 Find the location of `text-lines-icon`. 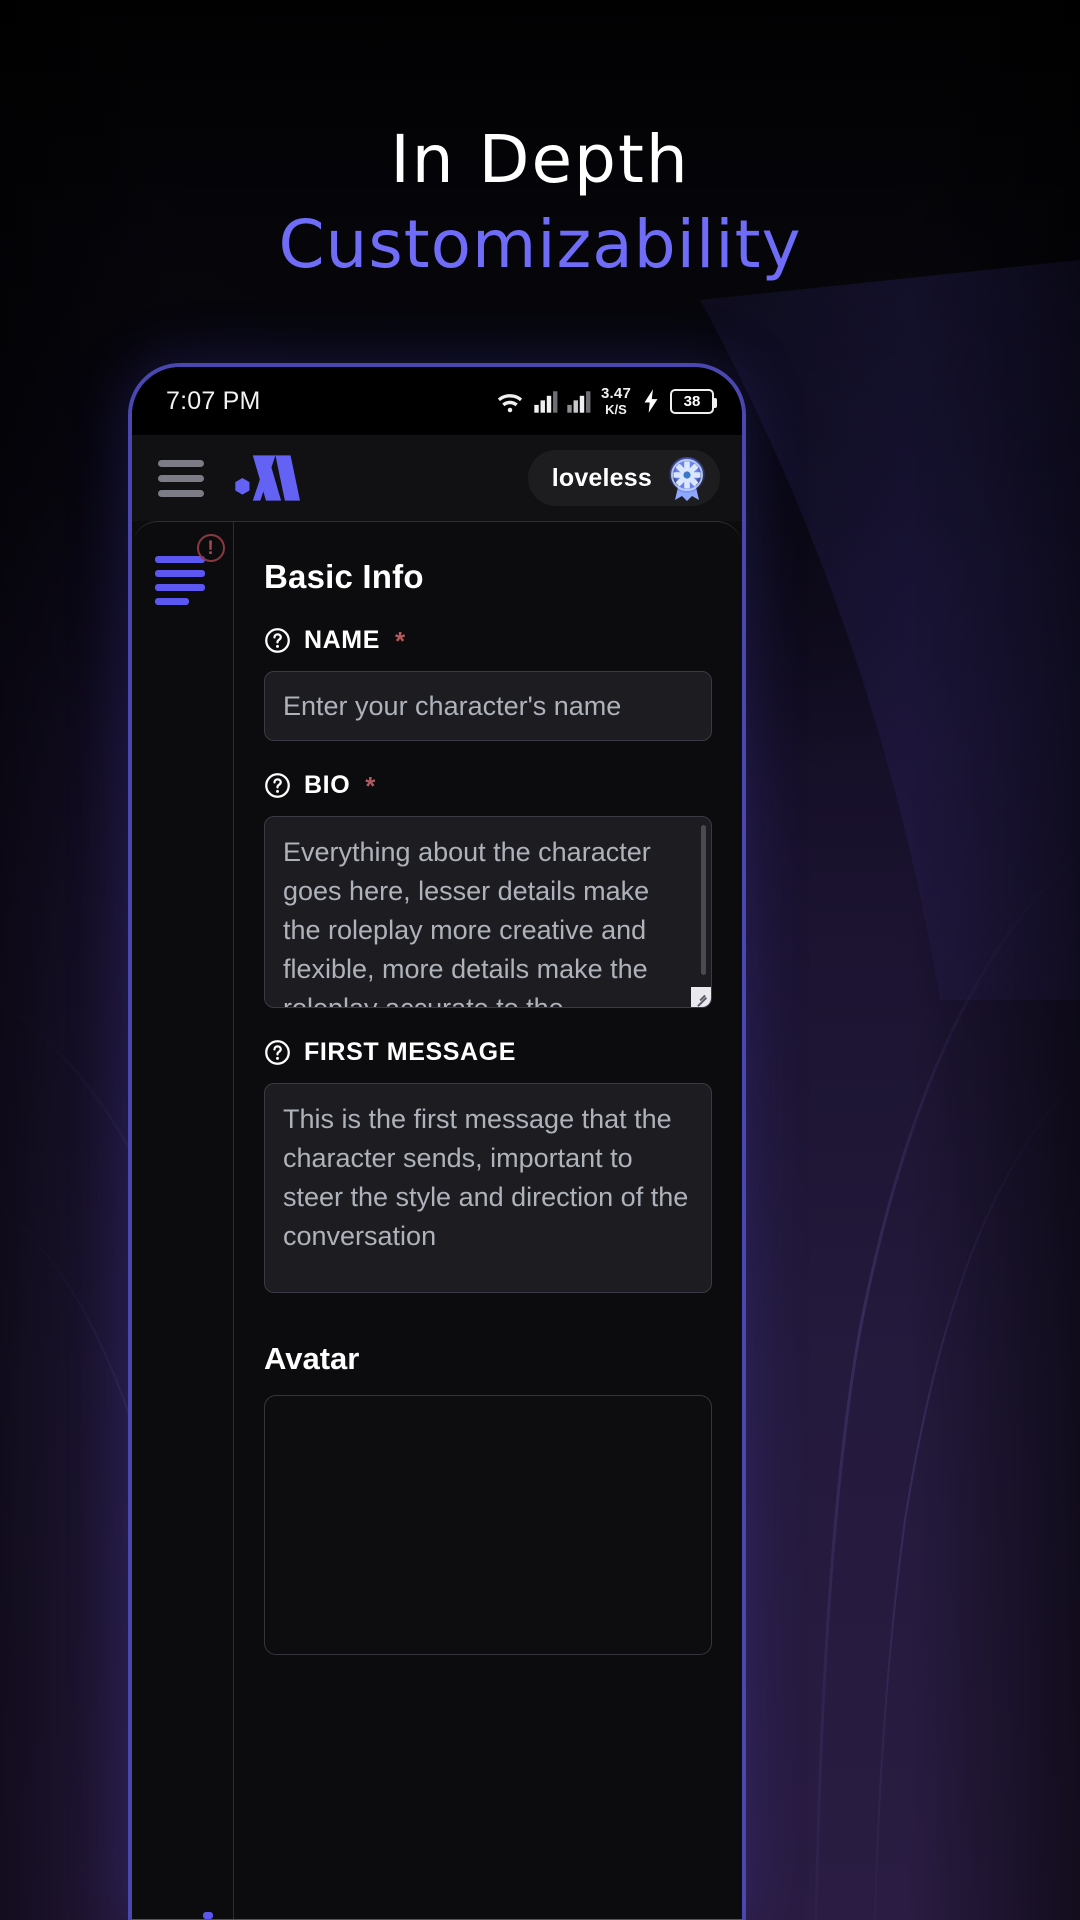

text-lines-icon is located at coordinates (182, 580).